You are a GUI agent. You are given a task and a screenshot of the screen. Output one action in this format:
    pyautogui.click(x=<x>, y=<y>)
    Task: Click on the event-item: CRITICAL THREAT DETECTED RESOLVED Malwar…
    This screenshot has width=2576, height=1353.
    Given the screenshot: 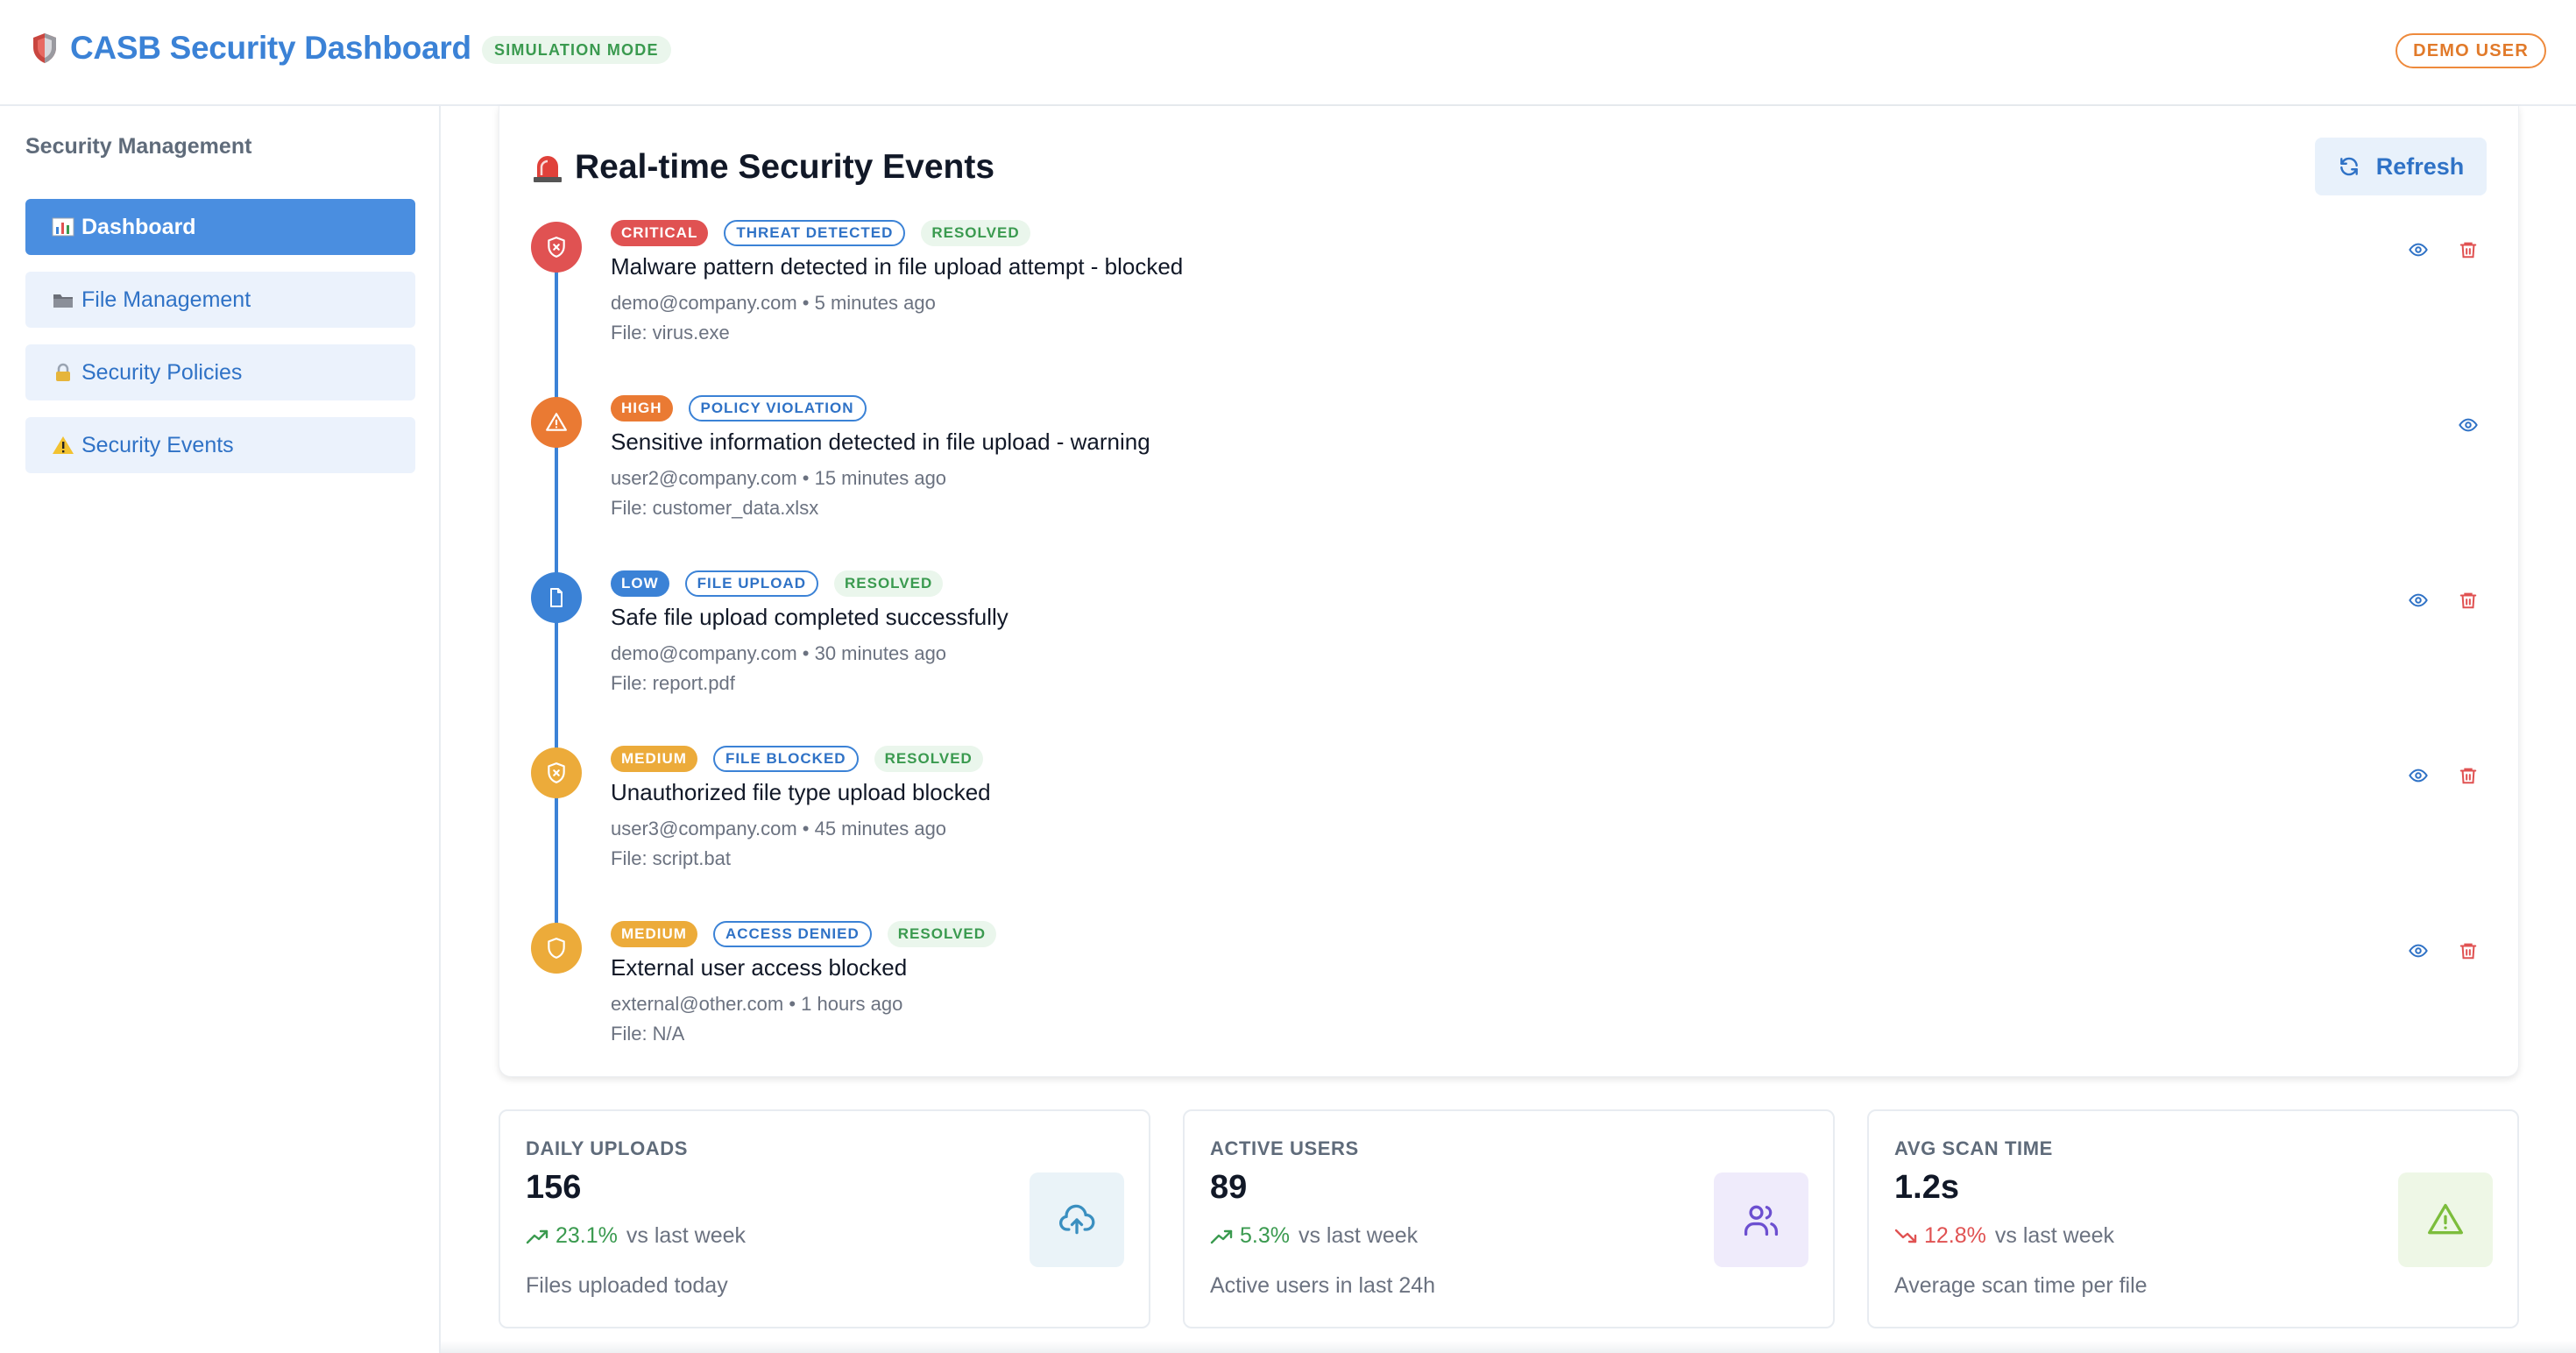 What is the action you would take?
    pyautogui.click(x=1509, y=299)
    